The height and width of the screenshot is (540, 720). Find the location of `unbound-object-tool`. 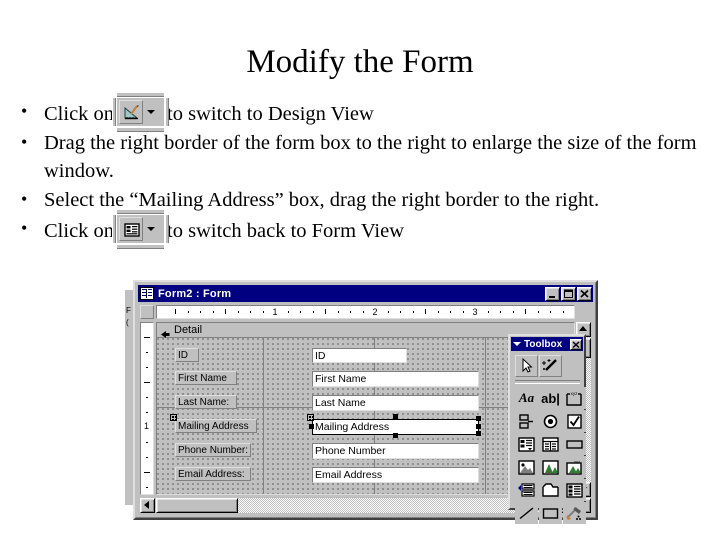

unbound-object-tool is located at coordinates (550, 467).